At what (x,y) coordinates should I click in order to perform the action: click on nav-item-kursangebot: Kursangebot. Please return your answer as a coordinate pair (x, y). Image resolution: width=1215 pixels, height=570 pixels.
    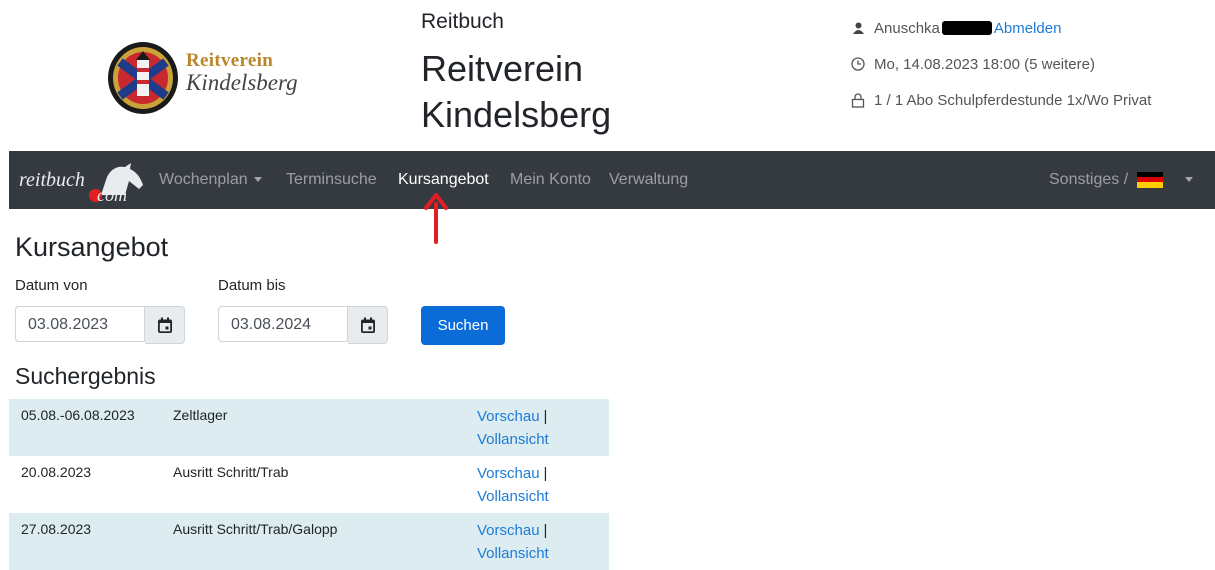
    Looking at the image, I should click on (443, 180).